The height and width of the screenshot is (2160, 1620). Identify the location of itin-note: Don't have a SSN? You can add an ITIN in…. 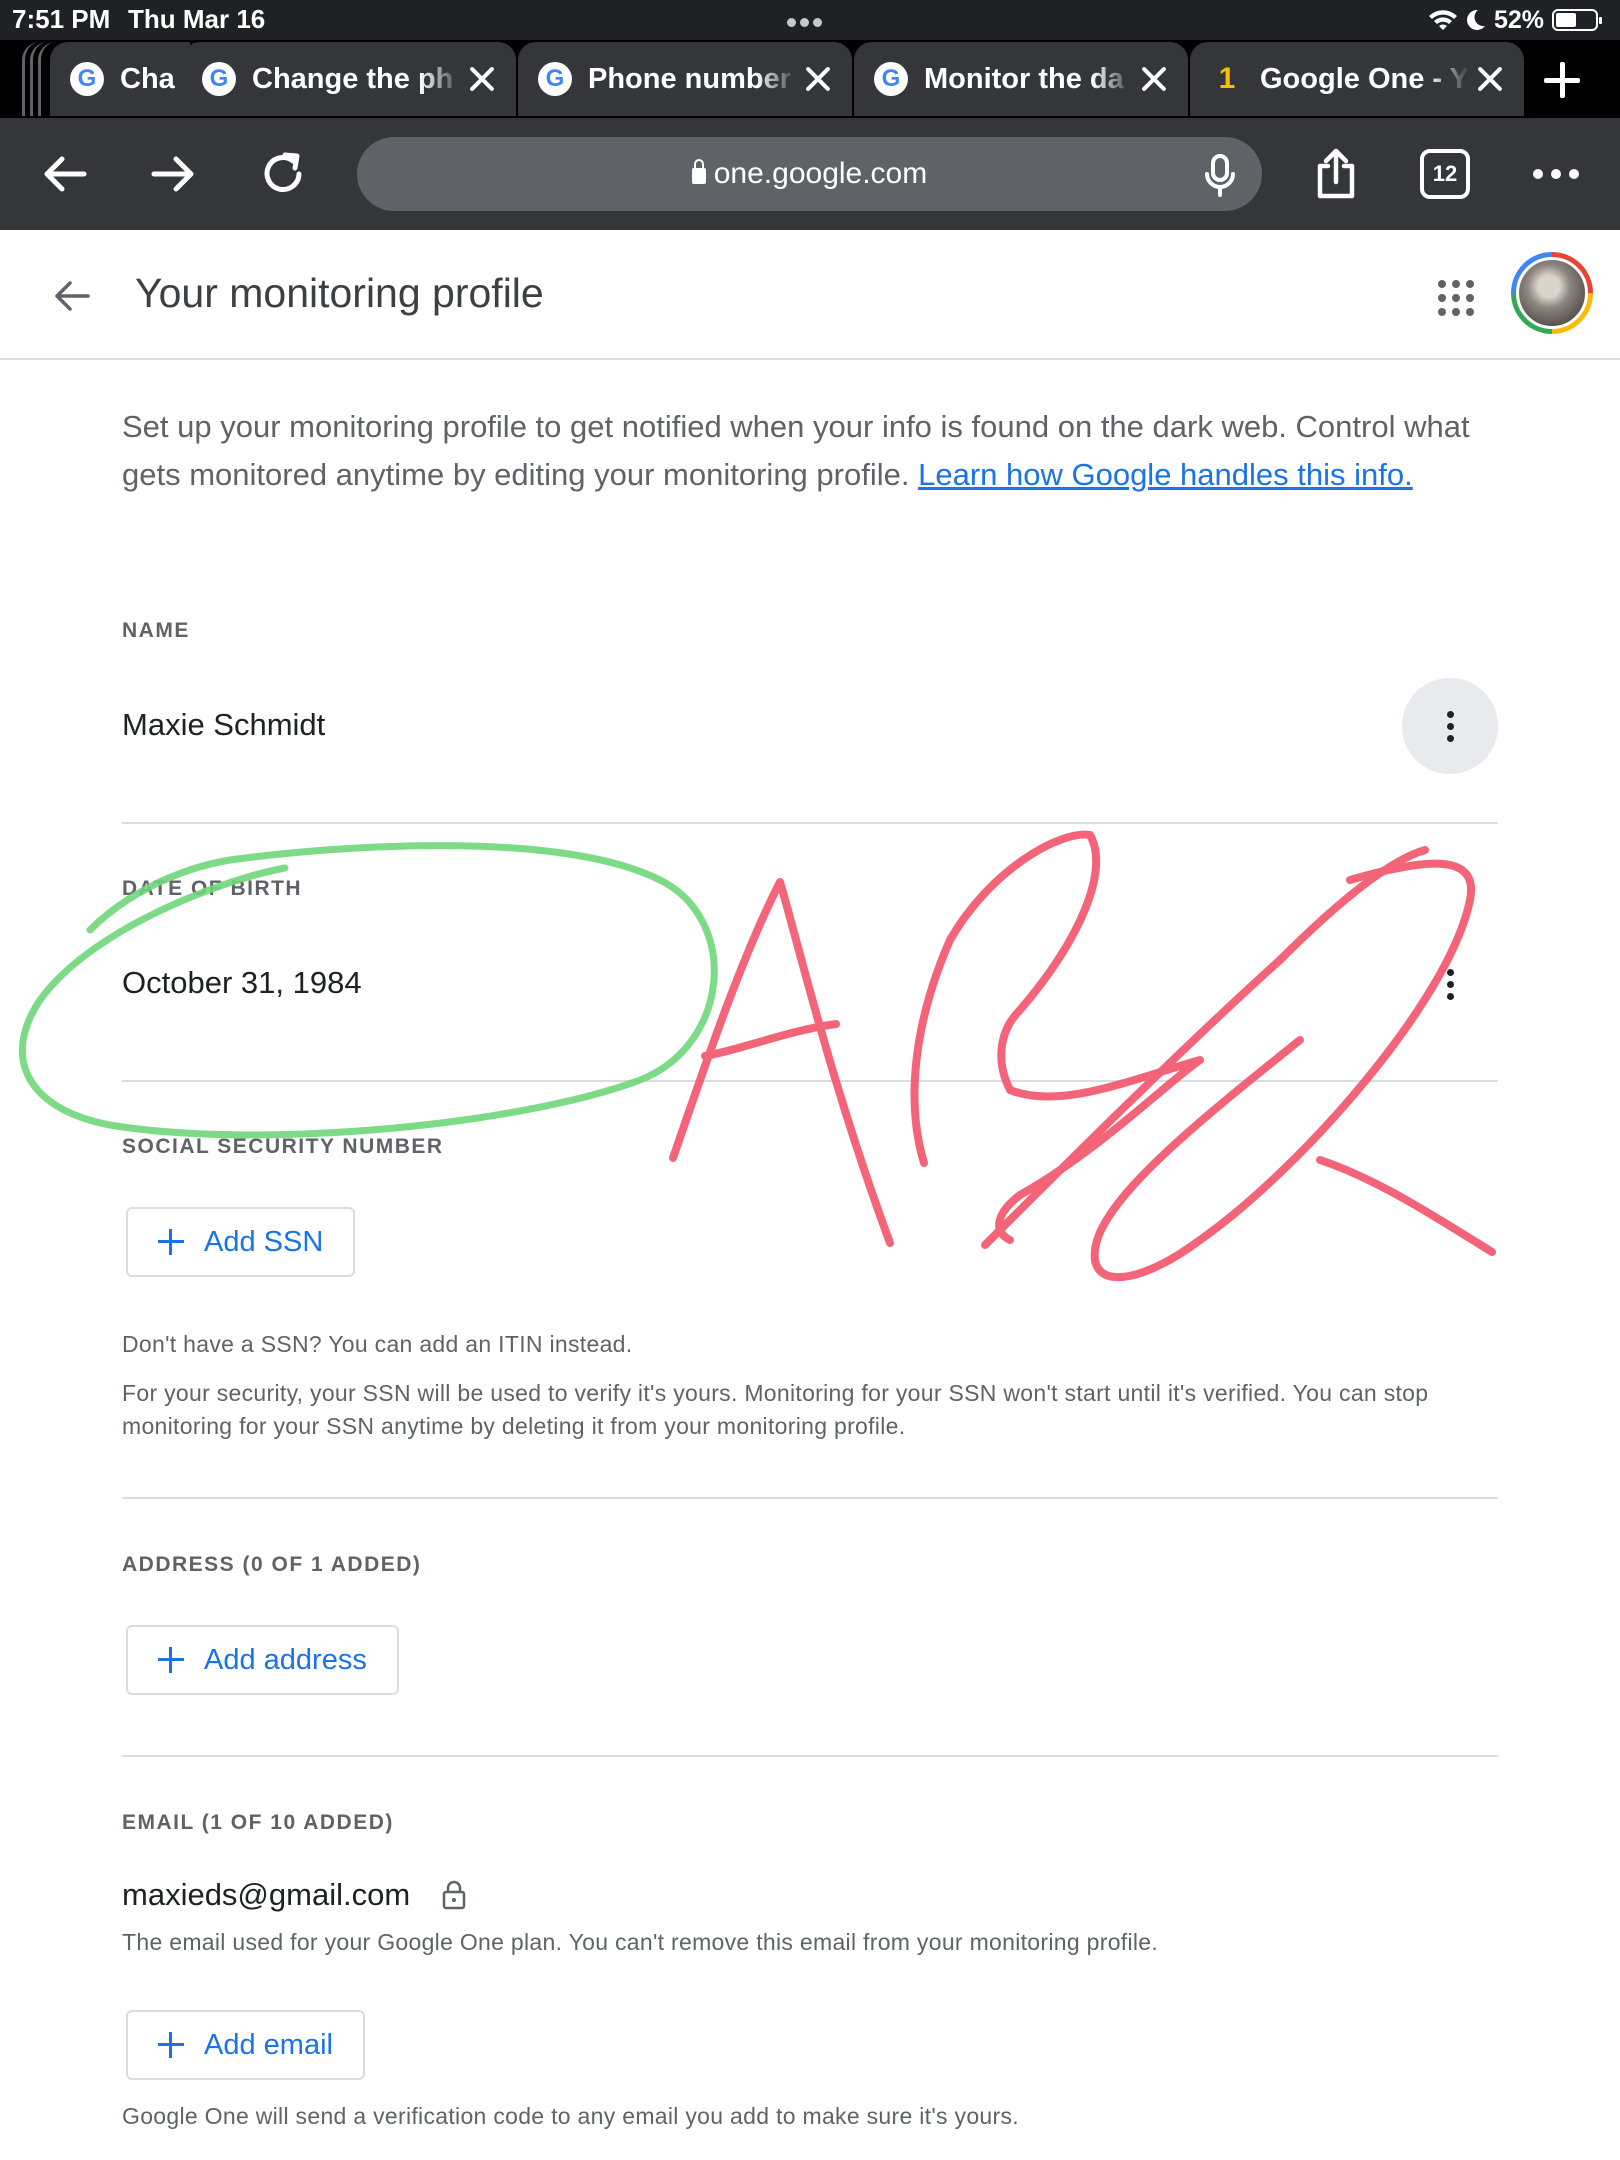
(377, 1344).